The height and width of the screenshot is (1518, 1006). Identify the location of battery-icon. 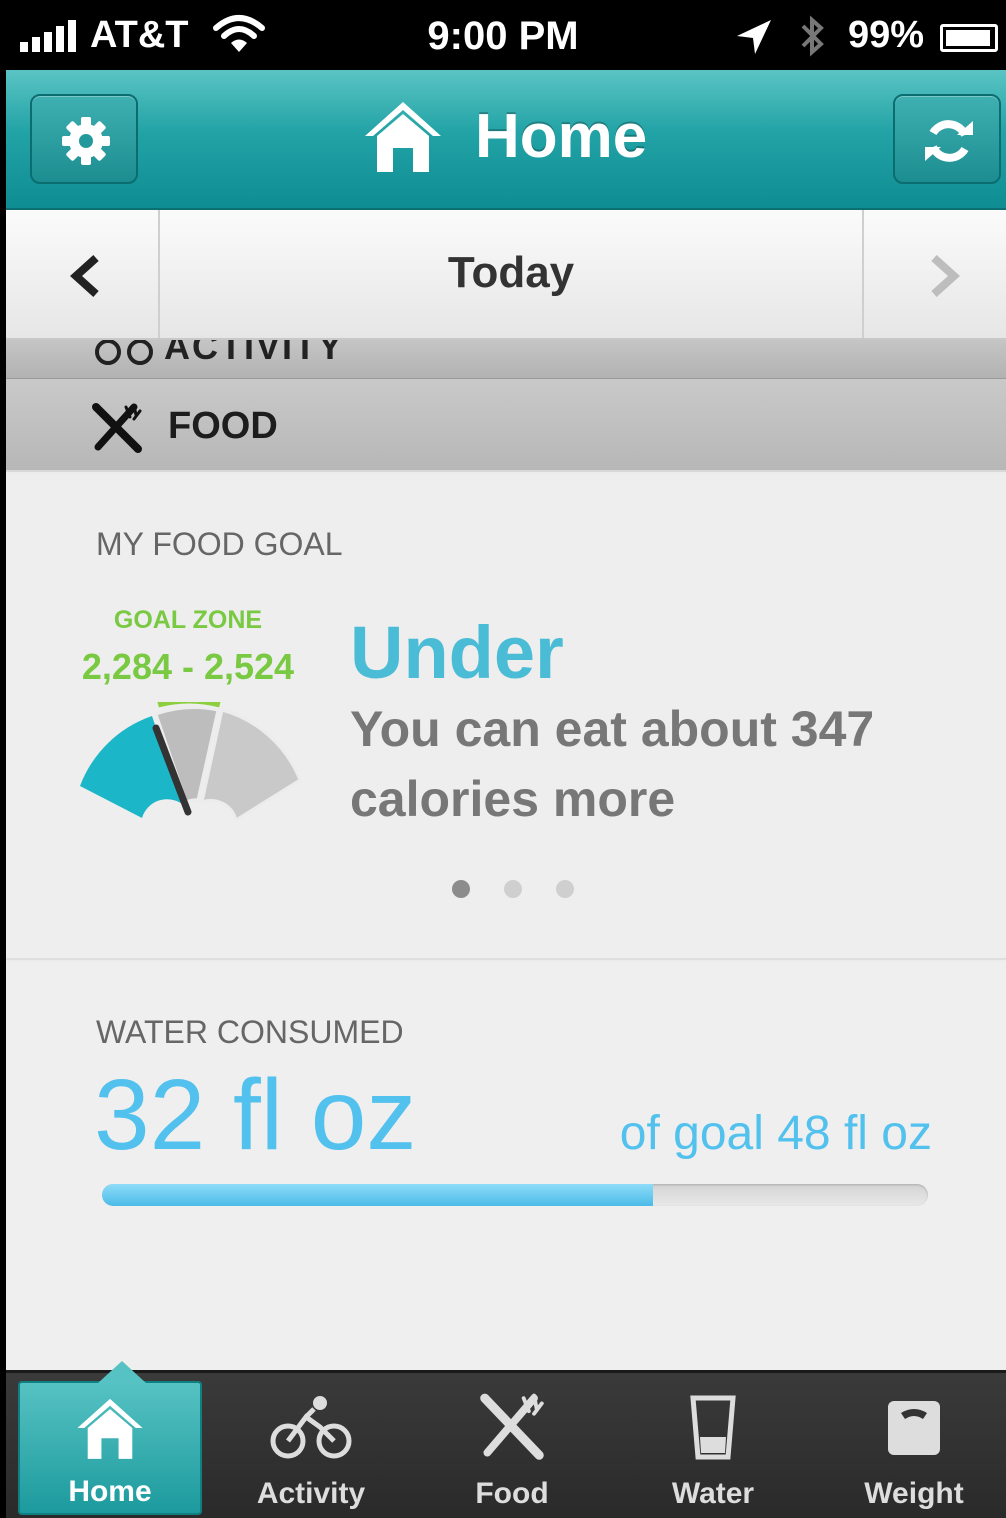
(969, 38).